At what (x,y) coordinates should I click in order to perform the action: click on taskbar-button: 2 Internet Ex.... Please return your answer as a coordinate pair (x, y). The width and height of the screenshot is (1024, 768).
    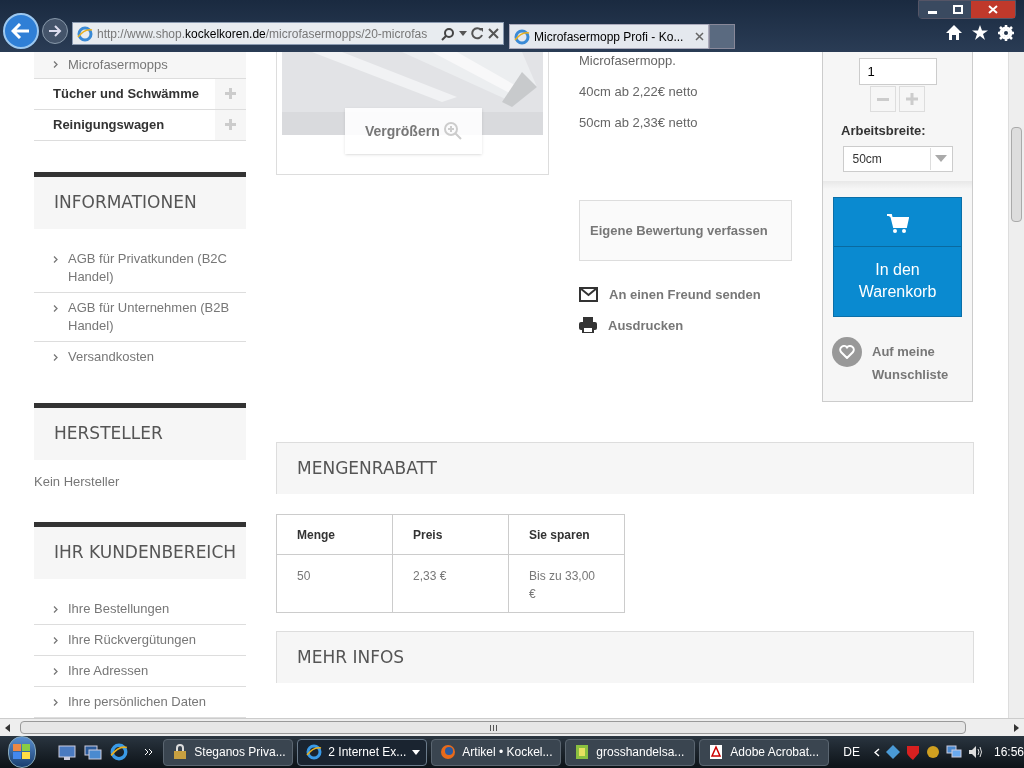
    Looking at the image, I should click on (362, 752).